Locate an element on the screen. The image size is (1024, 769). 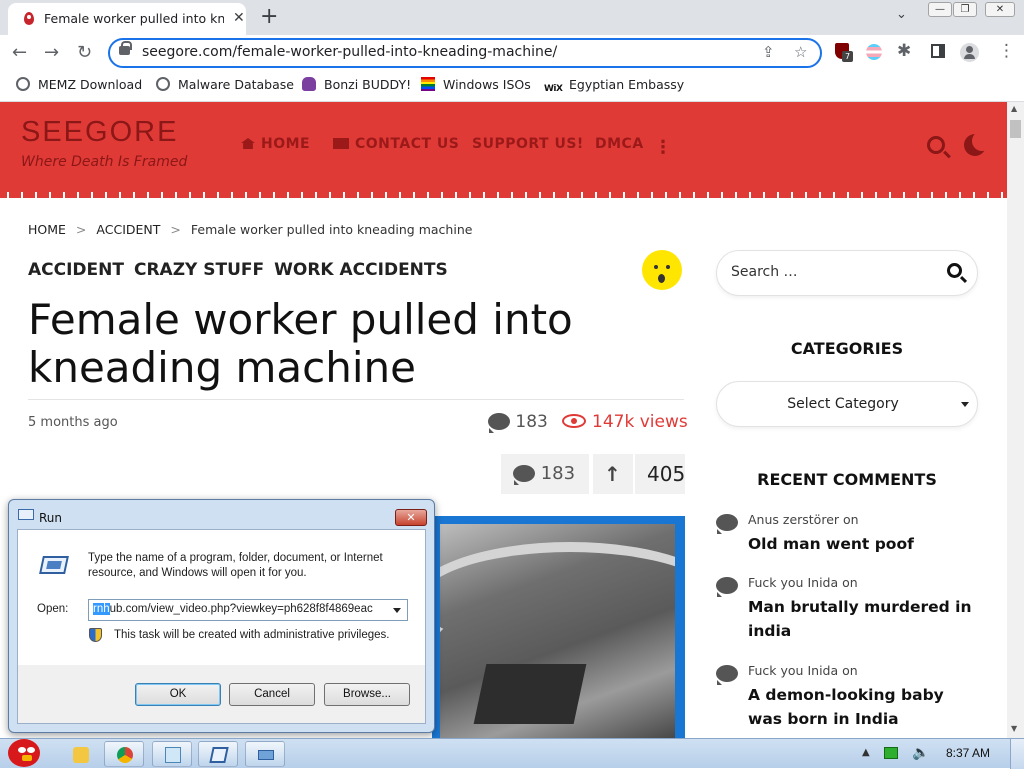
lock-icon is located at coordinates (125, 48).